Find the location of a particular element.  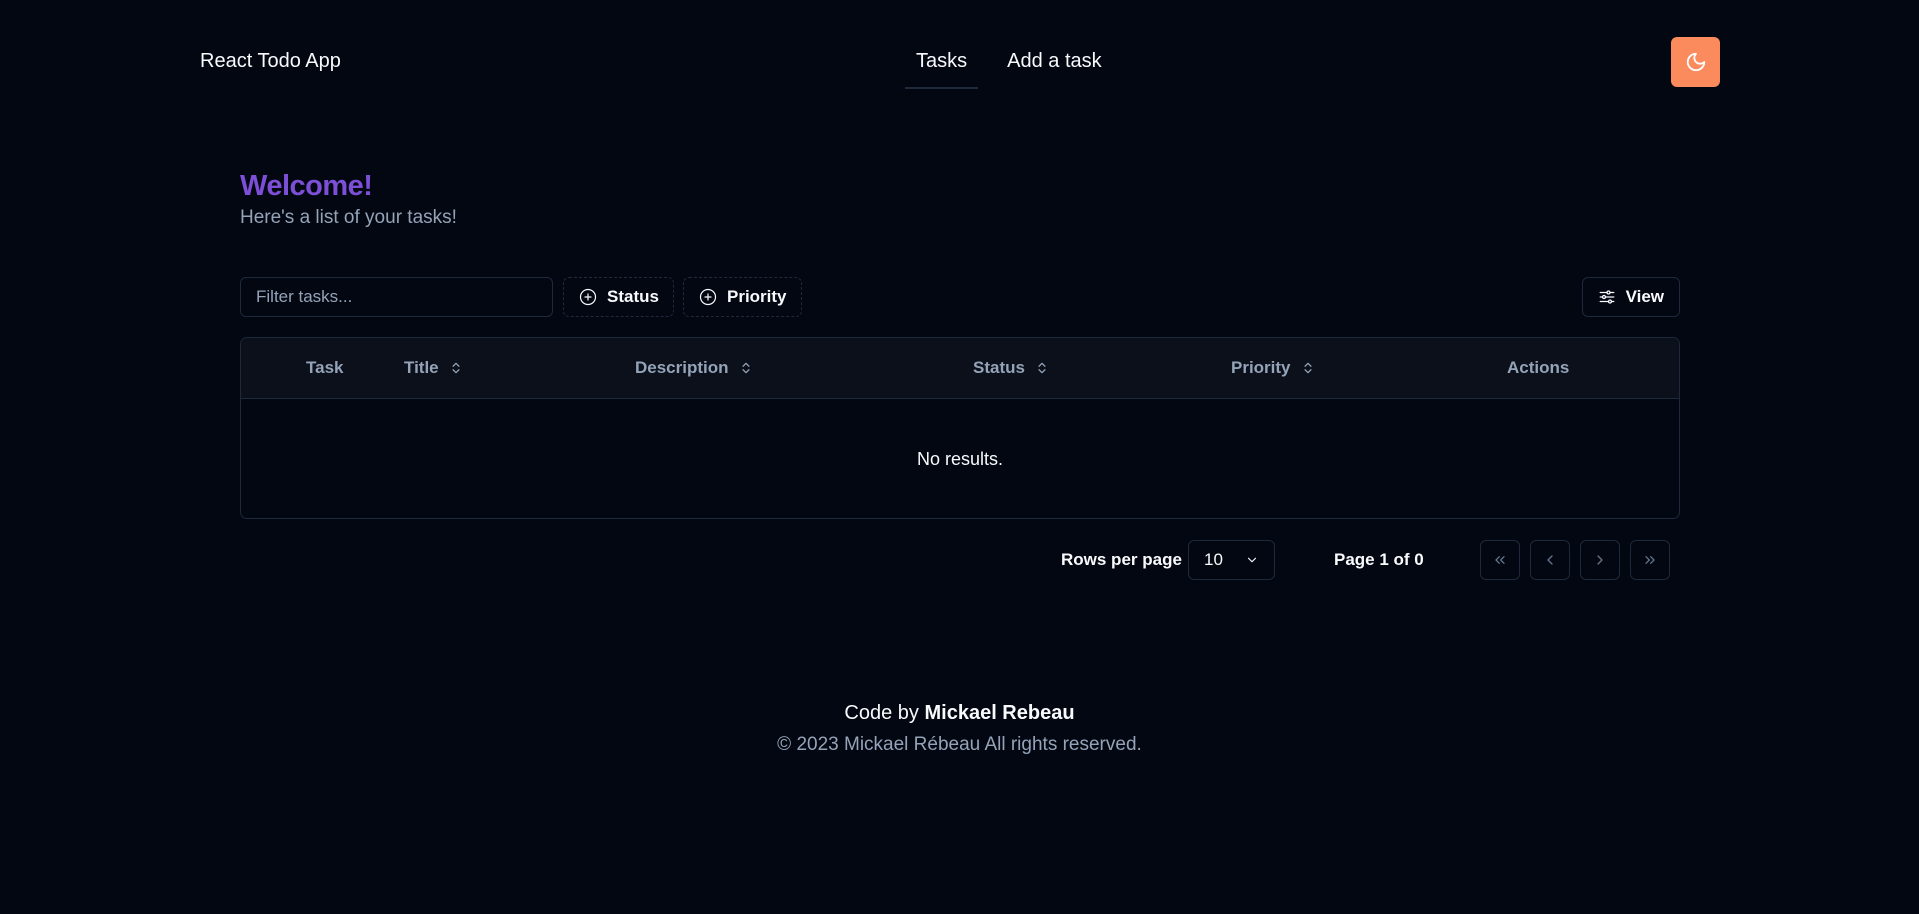

filter-tasks-input is located at coordinates (396, 297).